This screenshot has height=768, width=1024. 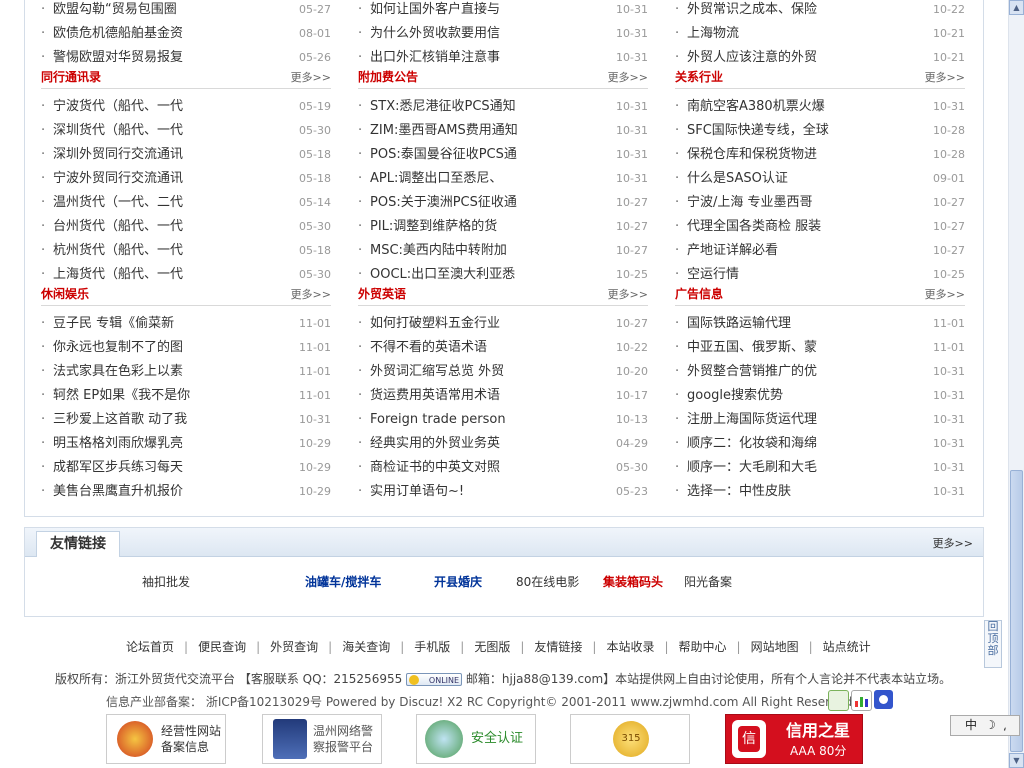 I want to click on friend-link: 袖扣批发, so click(x=166, y=581).